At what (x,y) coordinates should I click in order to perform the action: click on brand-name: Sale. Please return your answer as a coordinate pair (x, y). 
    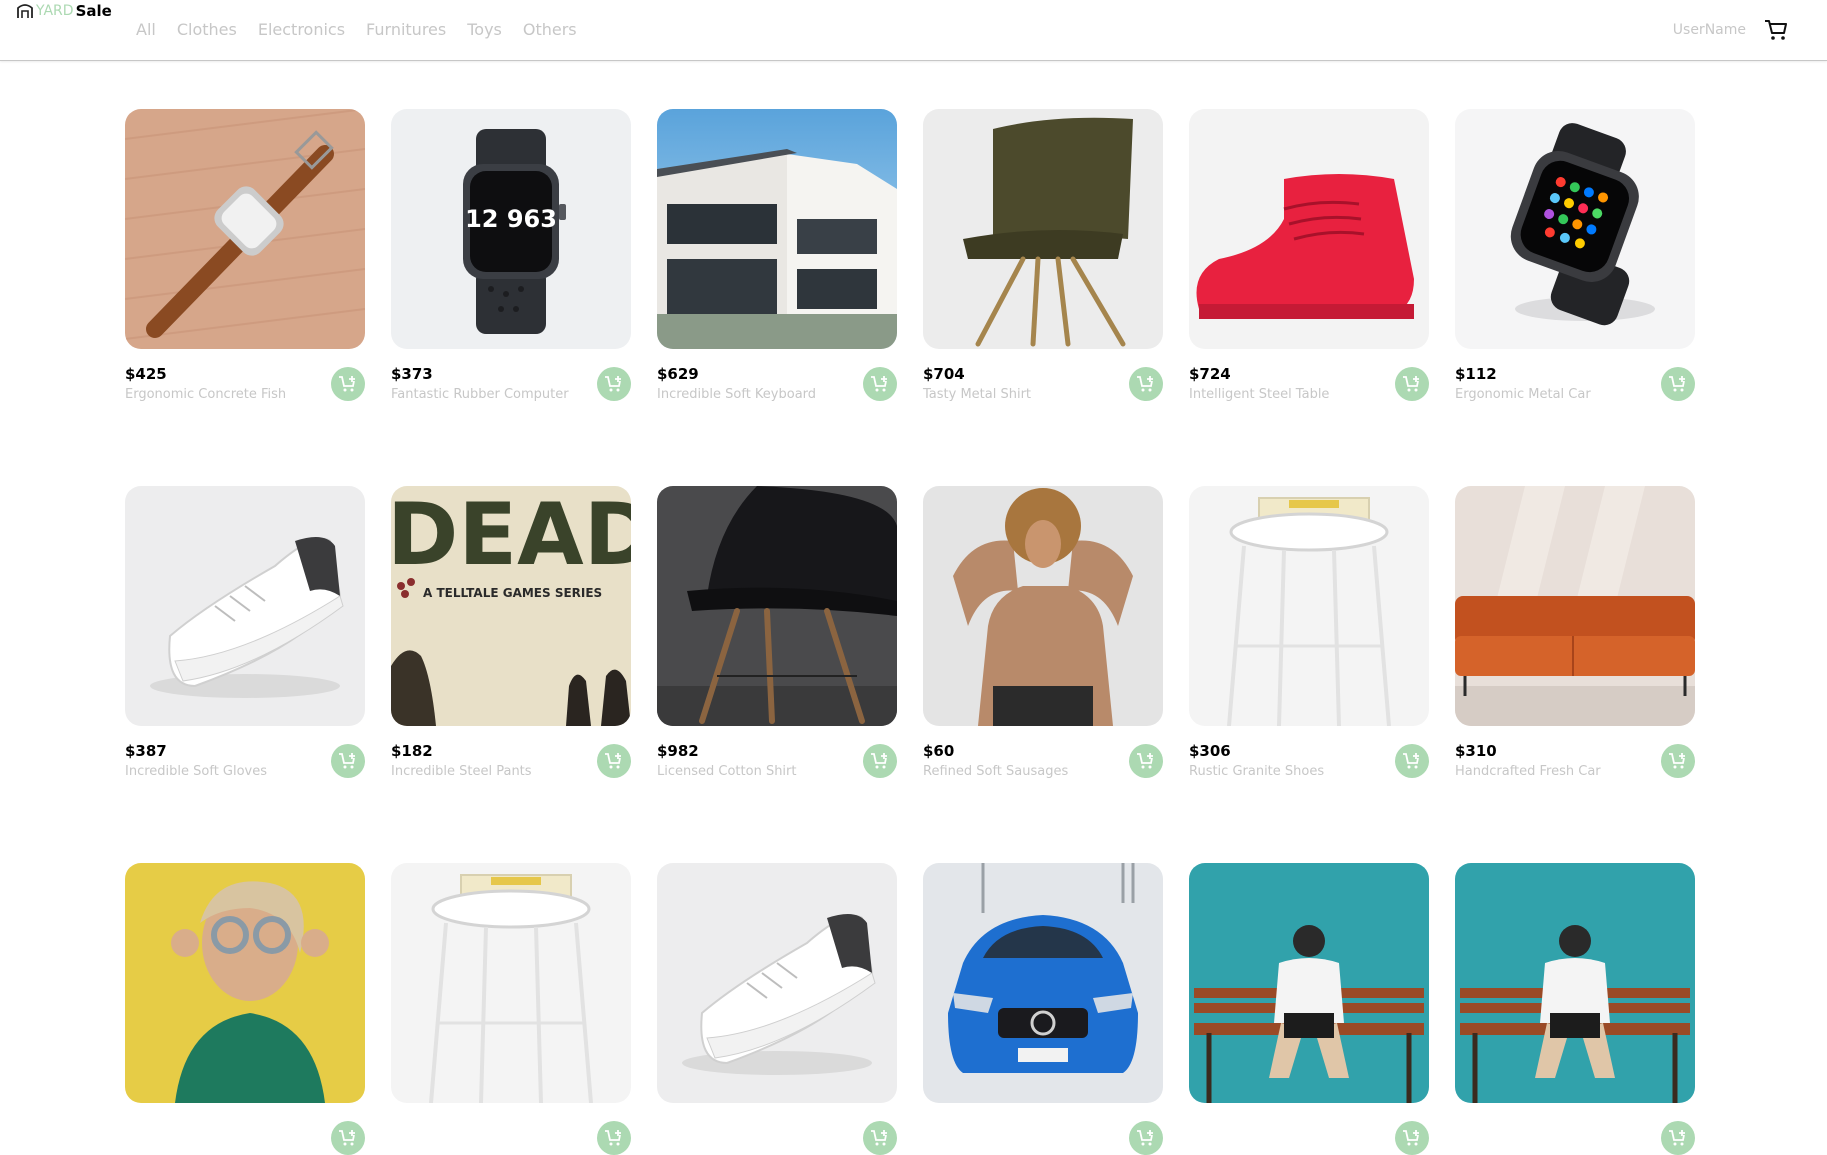
    Looking at the image, I should click on (93, 11).